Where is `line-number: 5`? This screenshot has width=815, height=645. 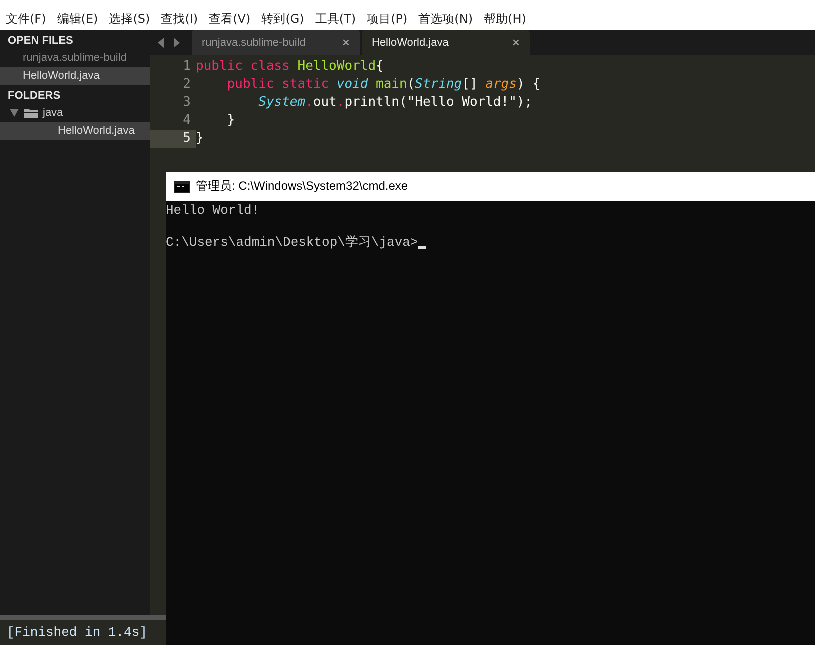
line-number: 5 is located at coordinates (173, 139).